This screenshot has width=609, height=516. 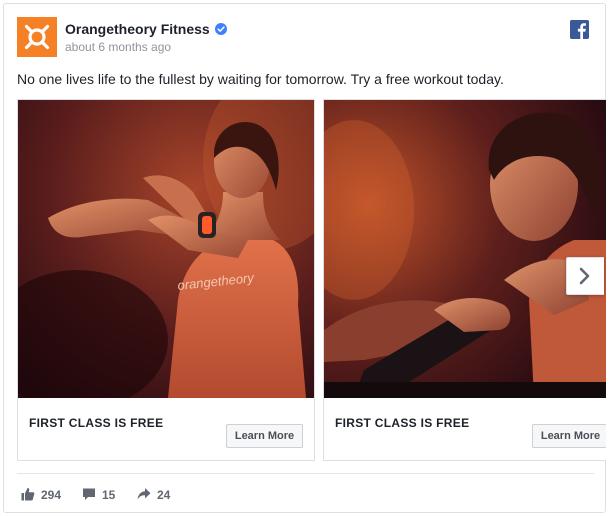 I want to click on page-name: Orangetheory Fitness, so click(x=137, y=29).